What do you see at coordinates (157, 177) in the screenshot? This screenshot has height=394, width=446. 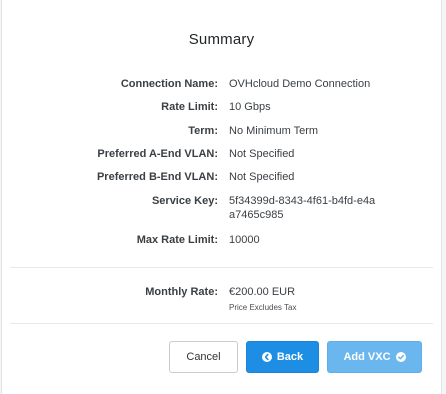 I see `field-label: Preferred B-End VLAN:` at bounding box center [157, 177].